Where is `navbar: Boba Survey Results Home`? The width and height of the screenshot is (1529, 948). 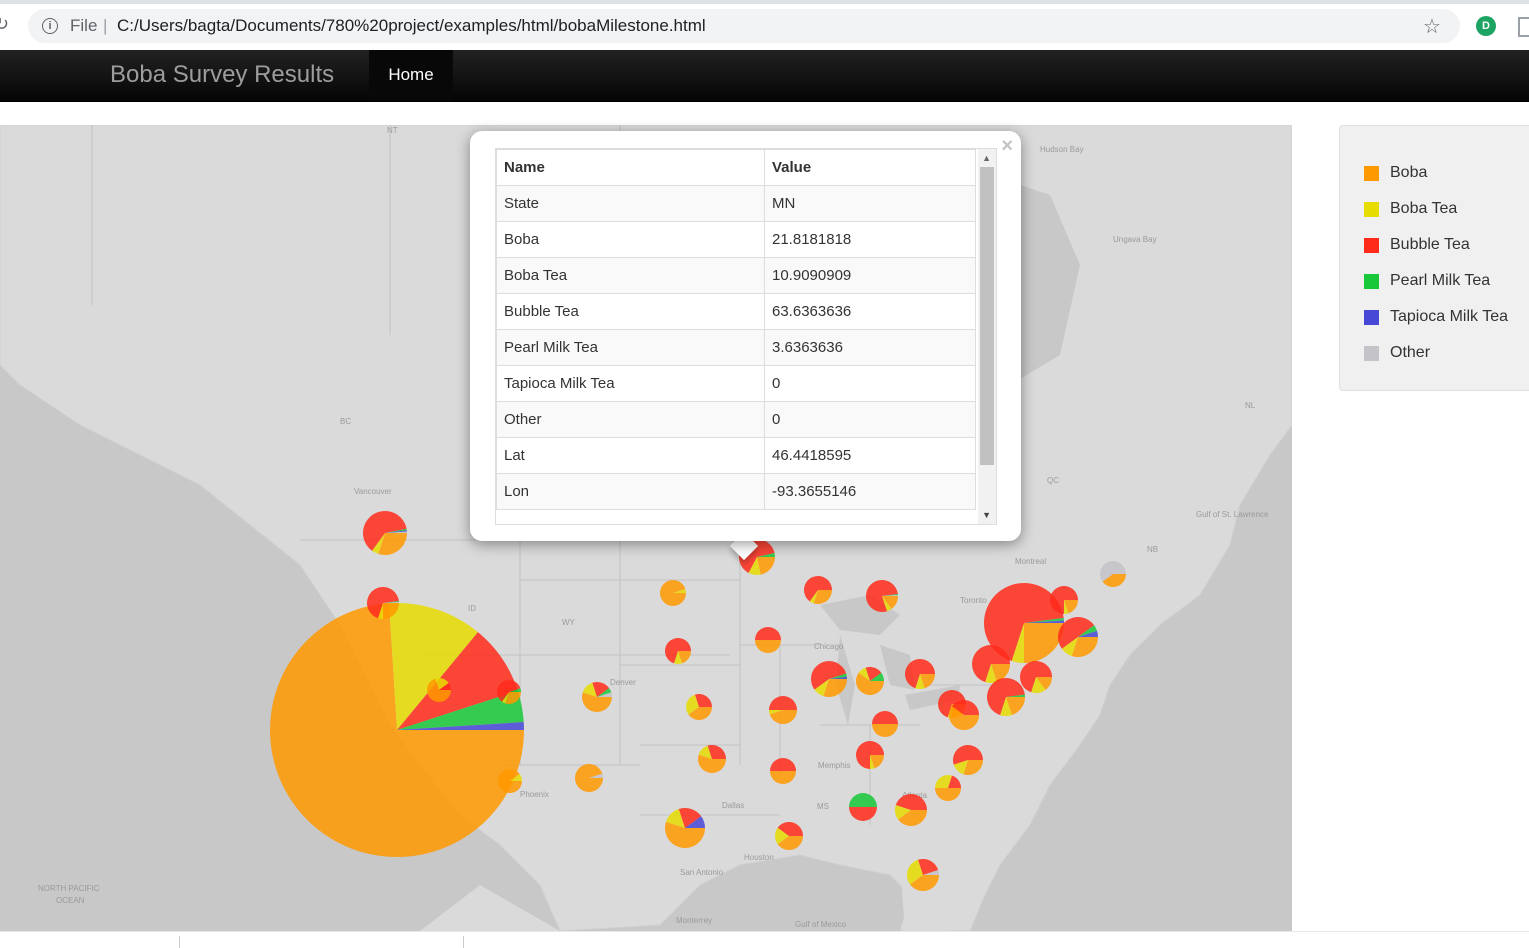
navbar: Boba Survey Results Home is located at coordinates (764, 76).